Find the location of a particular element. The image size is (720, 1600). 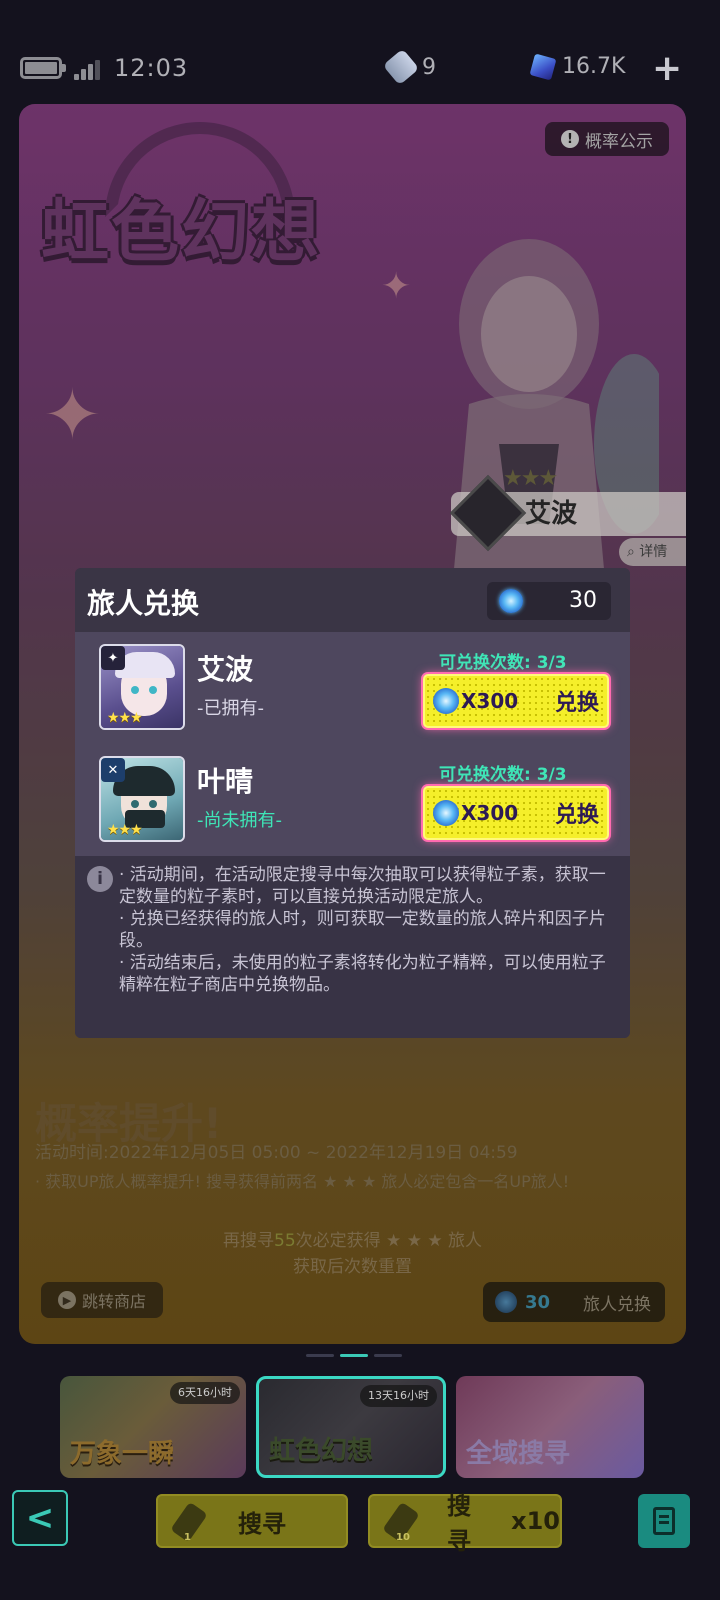

owned-status: -尚未拥有- is located at coordinates (239, 820).